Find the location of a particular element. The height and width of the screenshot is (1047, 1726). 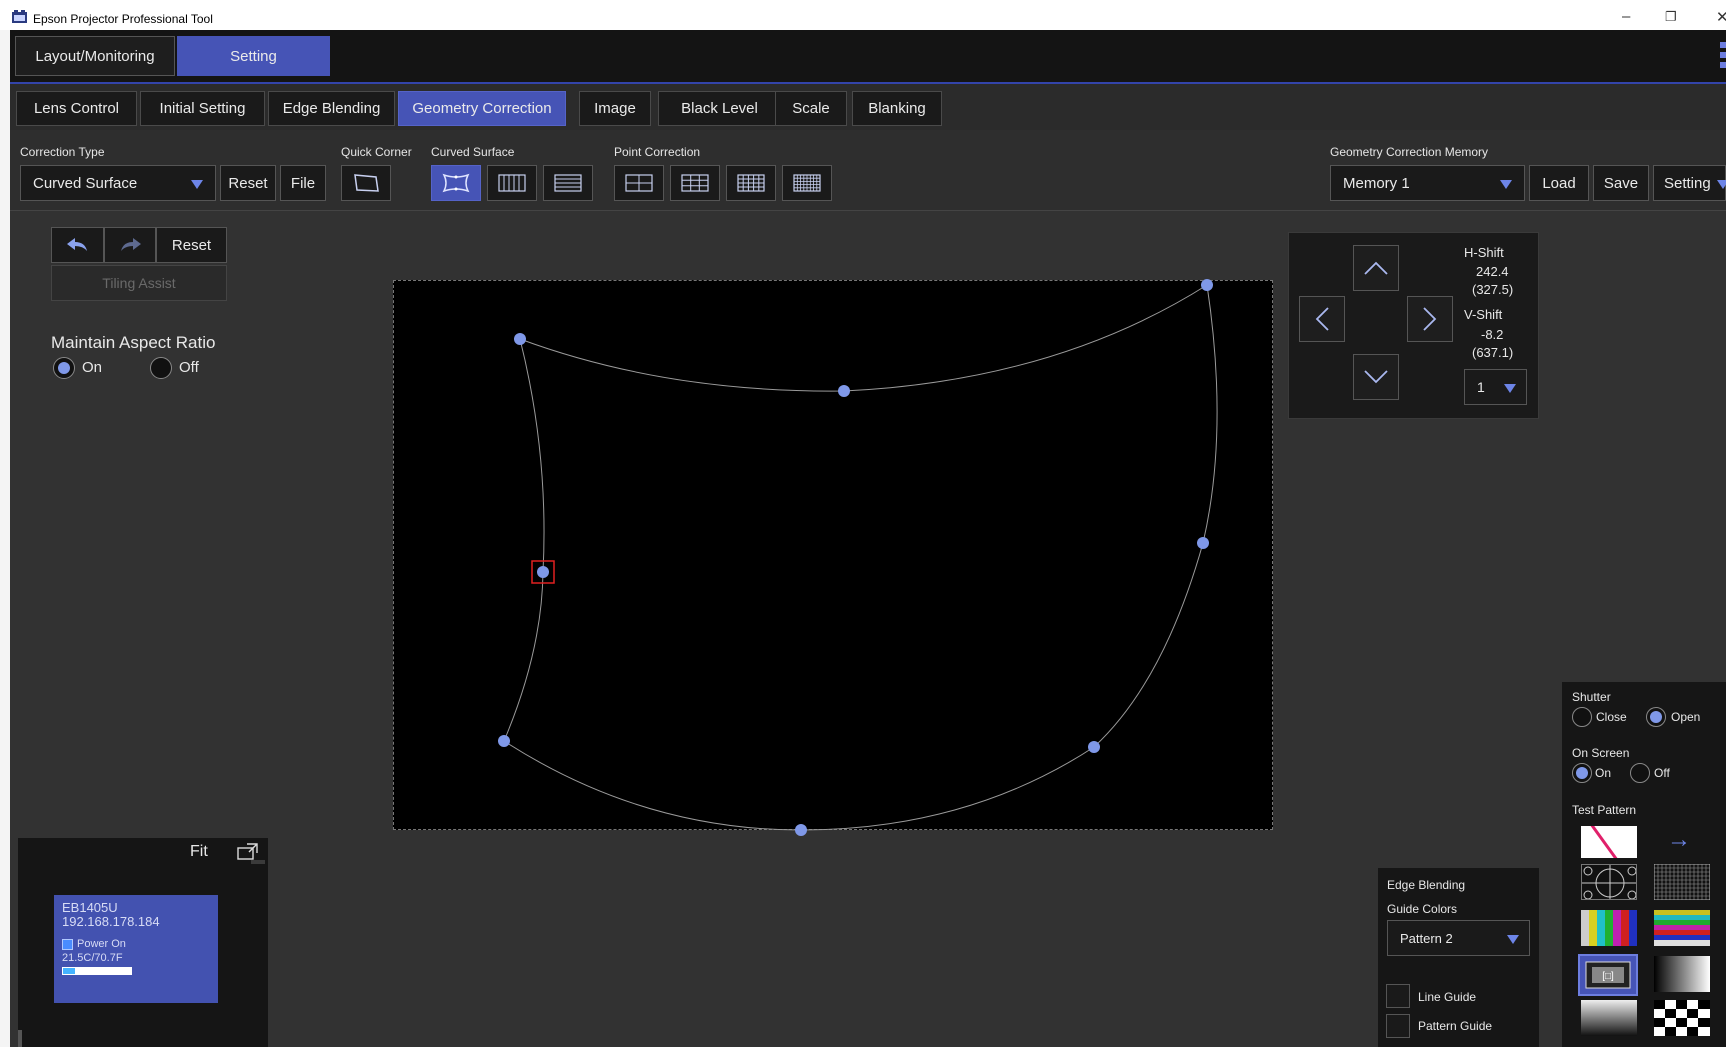

line-guide-checkbox is located at coordinates (1398, 996).